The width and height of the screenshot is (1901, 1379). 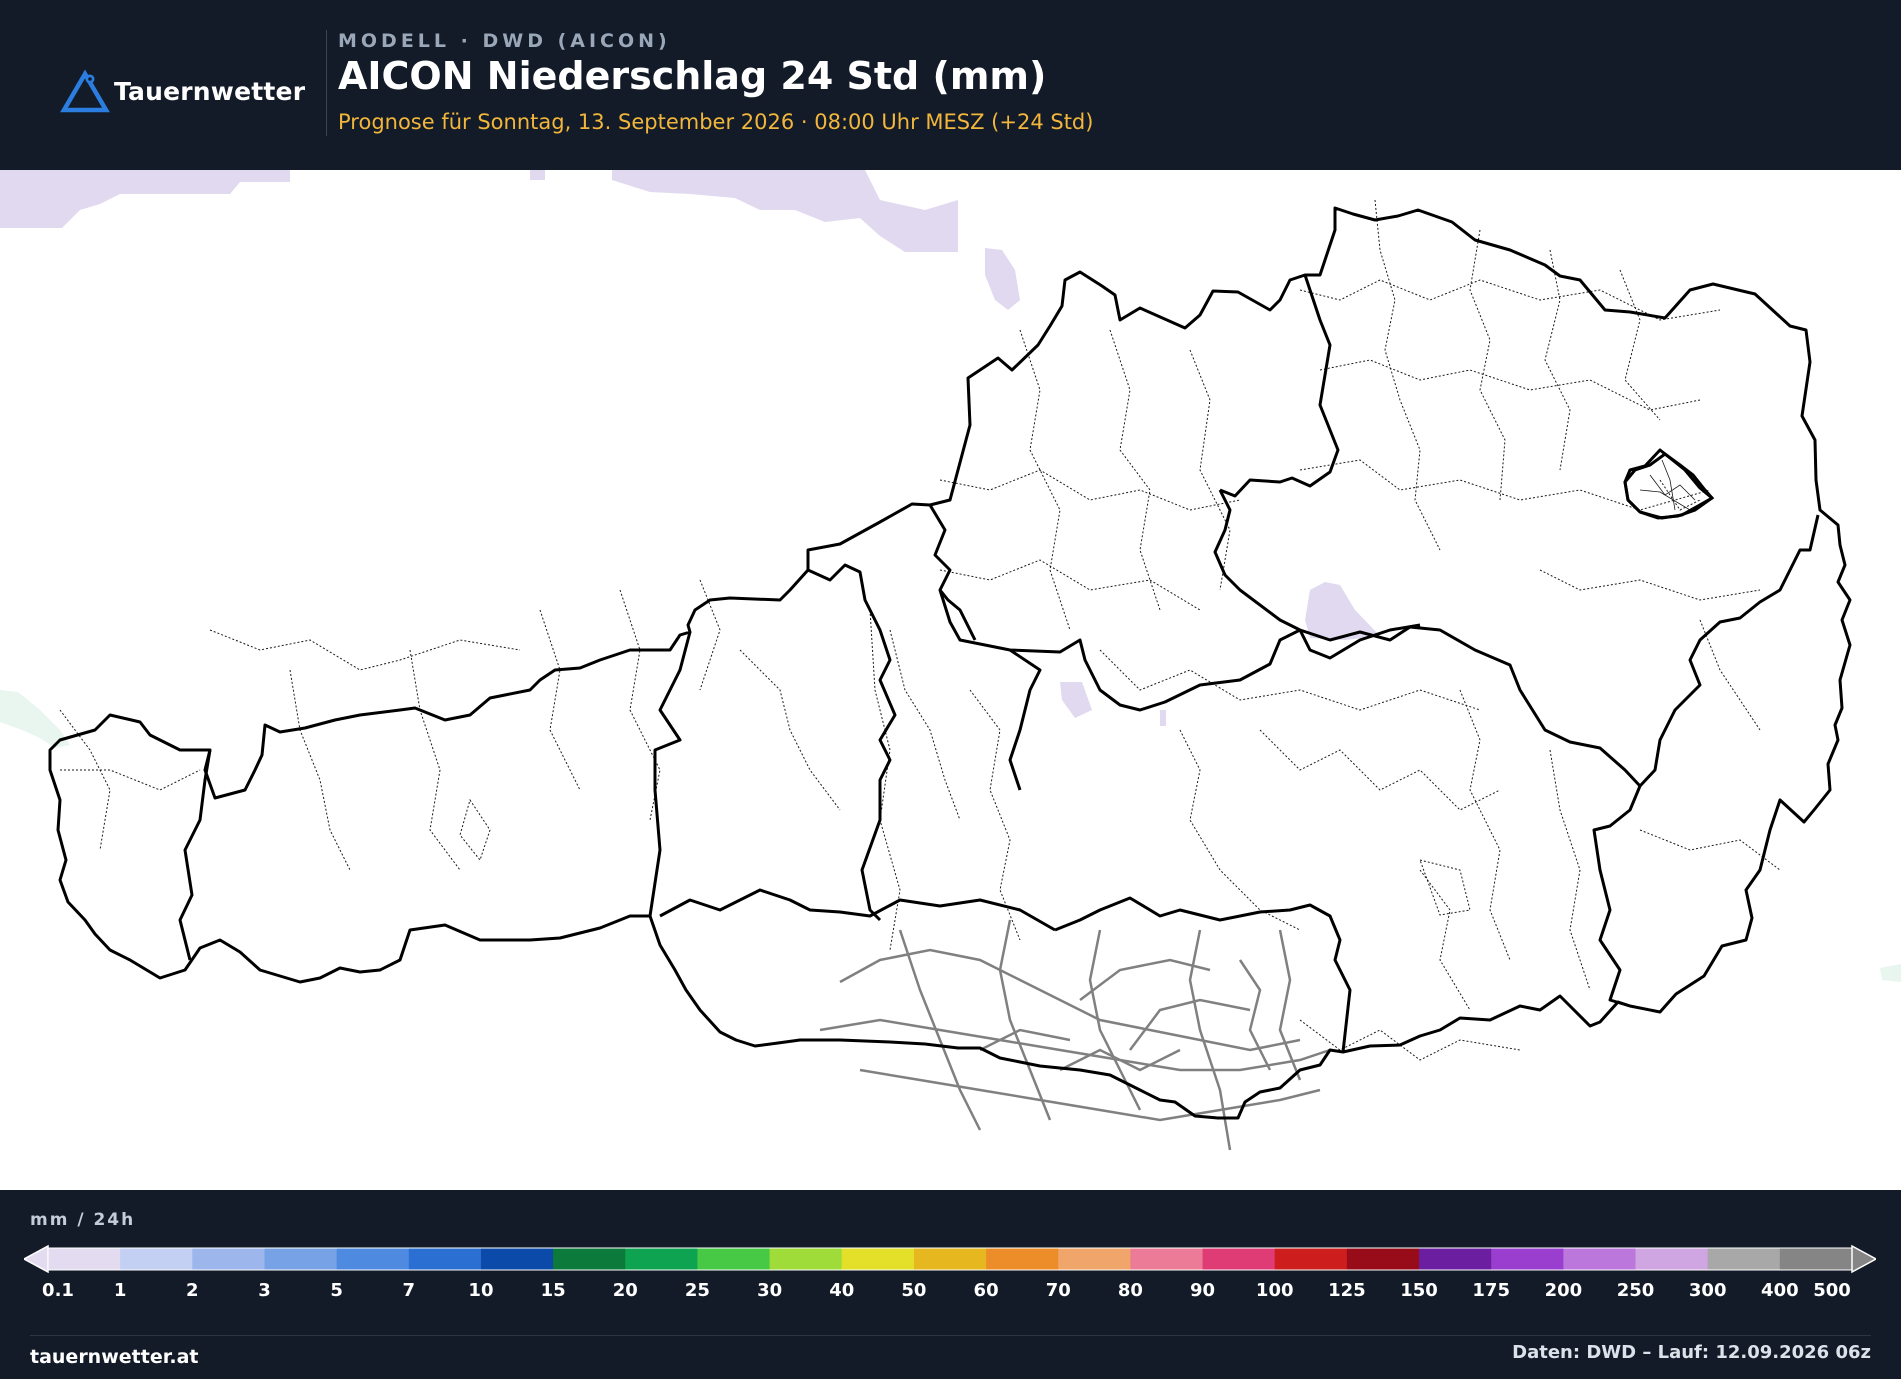 I want to click on scale-tick-label: 175, so click(x=1491, y=1290).